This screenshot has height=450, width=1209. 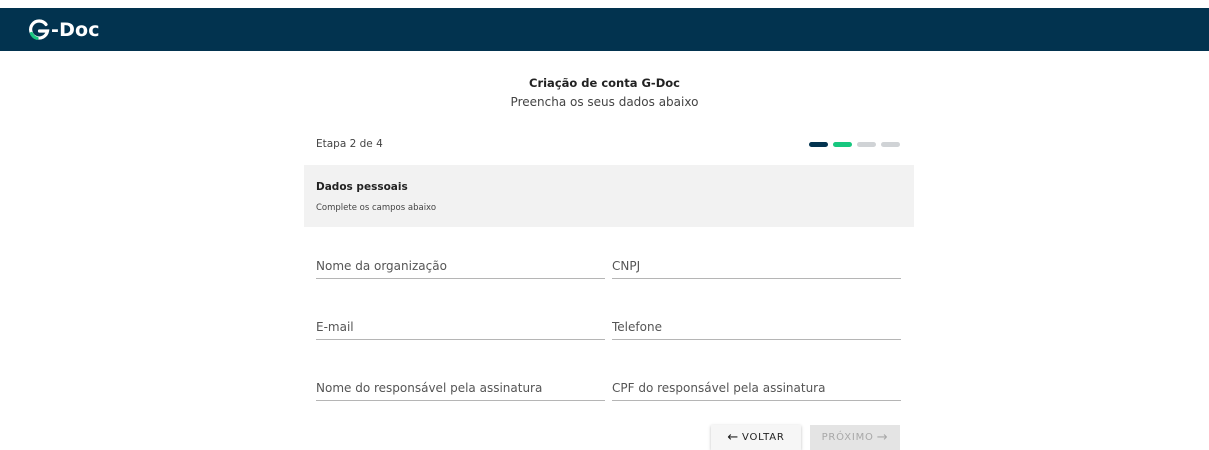 I want to click on step-indicator, so click(x=854, y=144).